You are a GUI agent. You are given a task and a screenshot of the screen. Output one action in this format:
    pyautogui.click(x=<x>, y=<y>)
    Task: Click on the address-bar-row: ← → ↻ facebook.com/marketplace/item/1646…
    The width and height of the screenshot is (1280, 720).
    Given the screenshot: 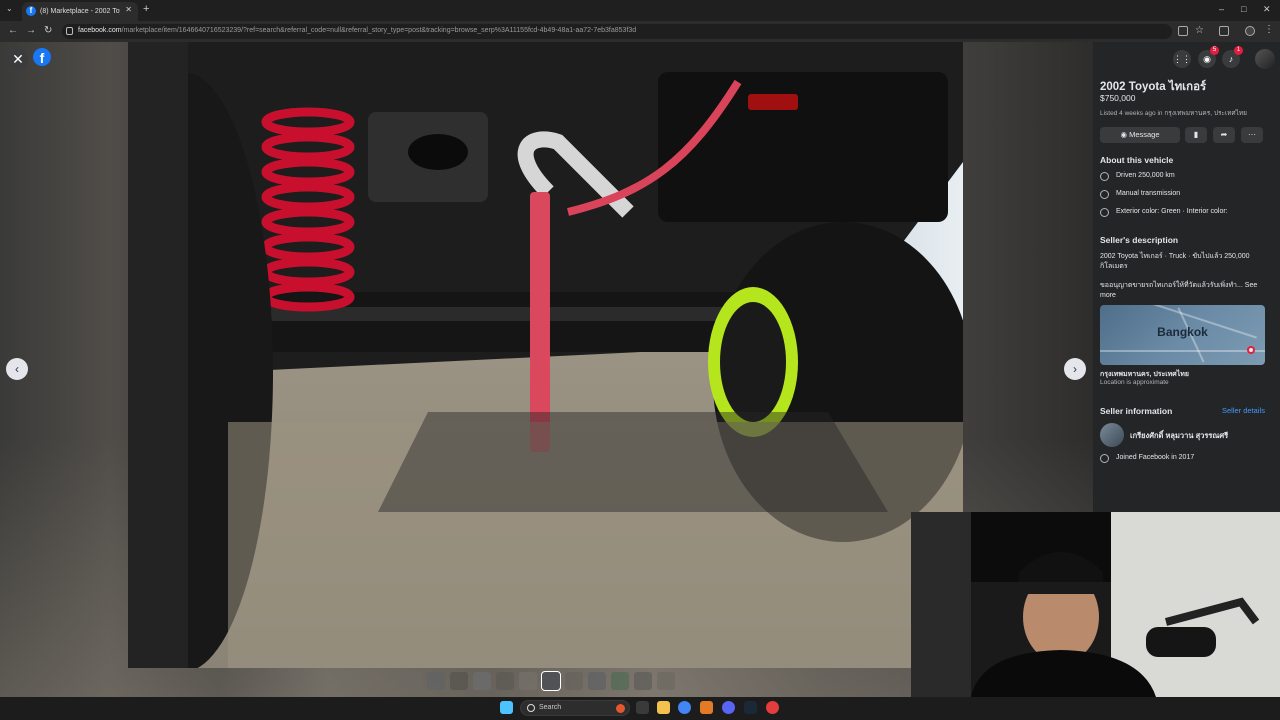 What is the action you would take?
    pyautogui.click(x=640, y=31)
    